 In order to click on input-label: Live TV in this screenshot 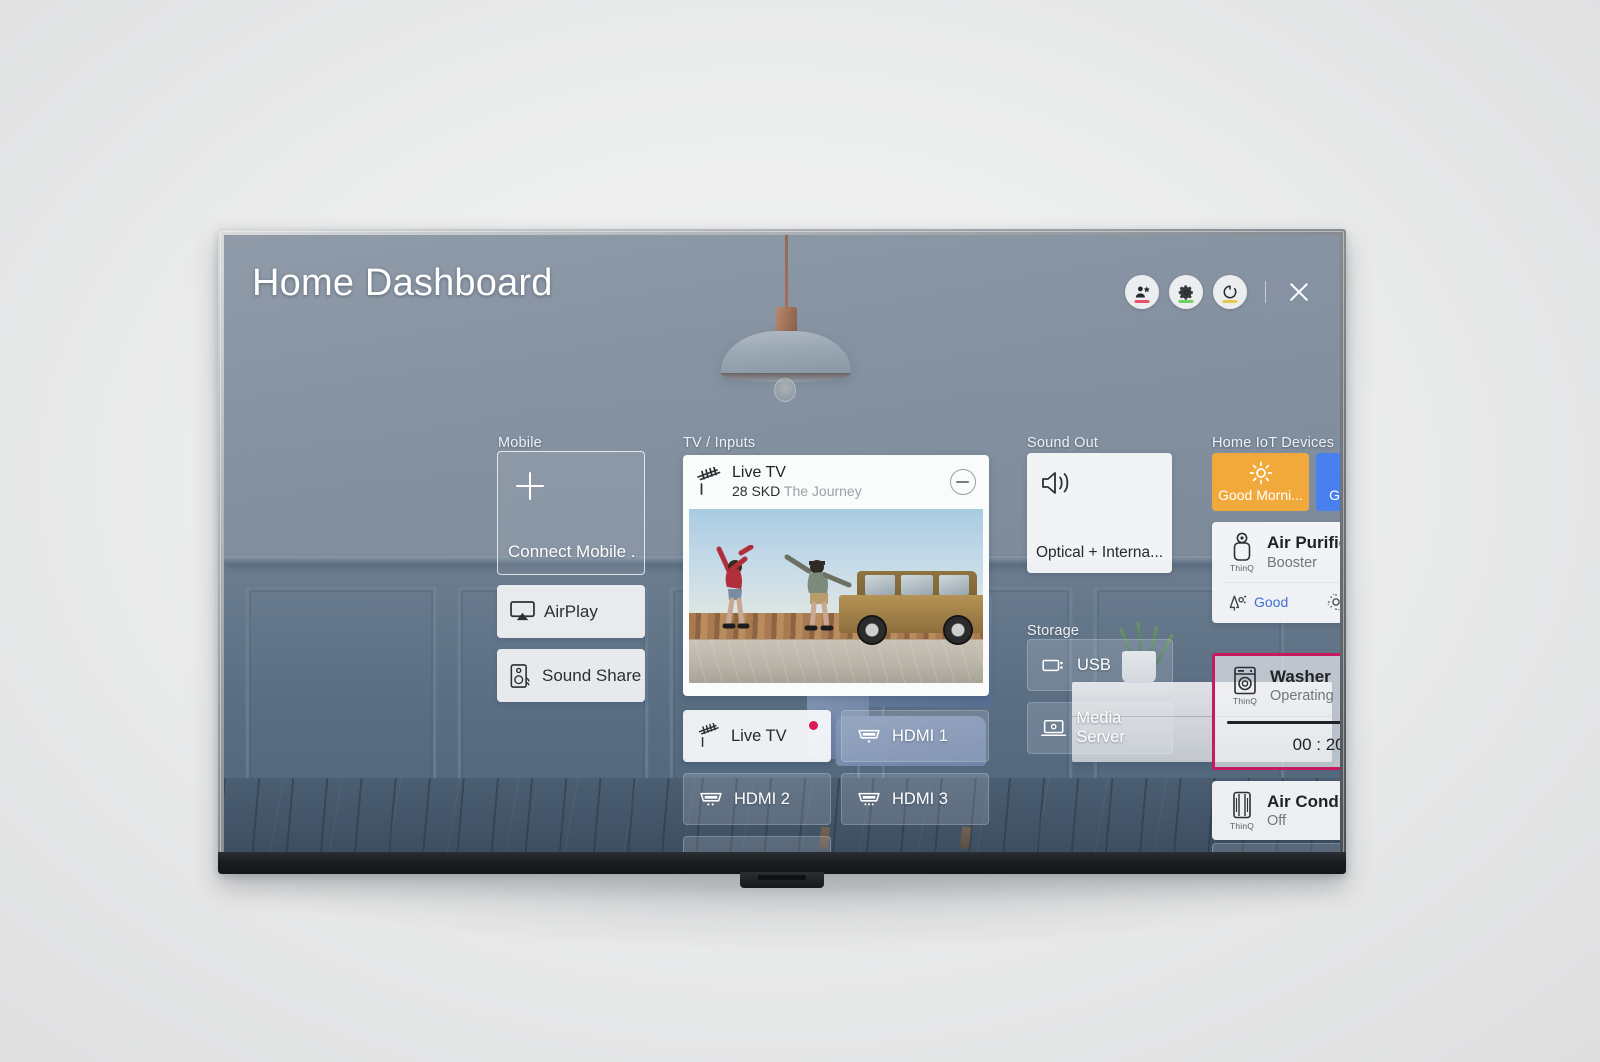, I will do `click(759, 735)`.